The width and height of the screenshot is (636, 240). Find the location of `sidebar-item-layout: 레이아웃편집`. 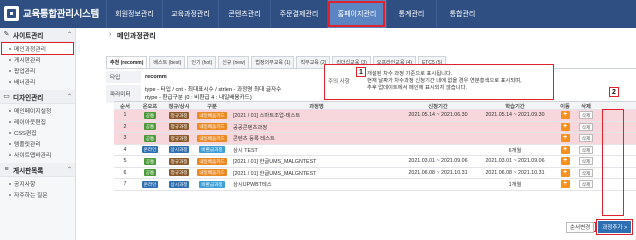

sidebar-item-layout: 레이아웃편집 is located at coordinates (37, 121).